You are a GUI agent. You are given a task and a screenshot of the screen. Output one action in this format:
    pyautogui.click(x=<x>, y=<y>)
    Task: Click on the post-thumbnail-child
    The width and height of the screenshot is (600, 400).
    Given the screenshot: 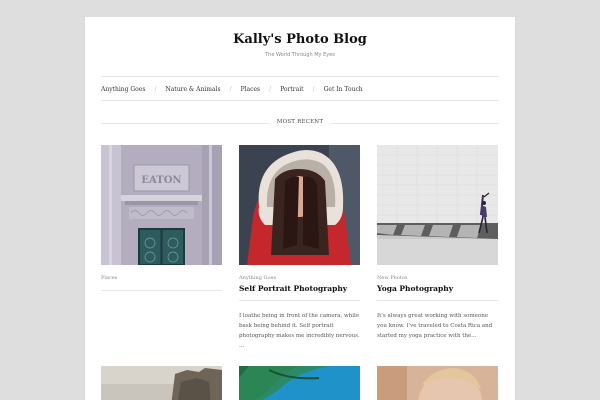 What is the action you would take?
    pyautogui.click(x=437, y=383)
    